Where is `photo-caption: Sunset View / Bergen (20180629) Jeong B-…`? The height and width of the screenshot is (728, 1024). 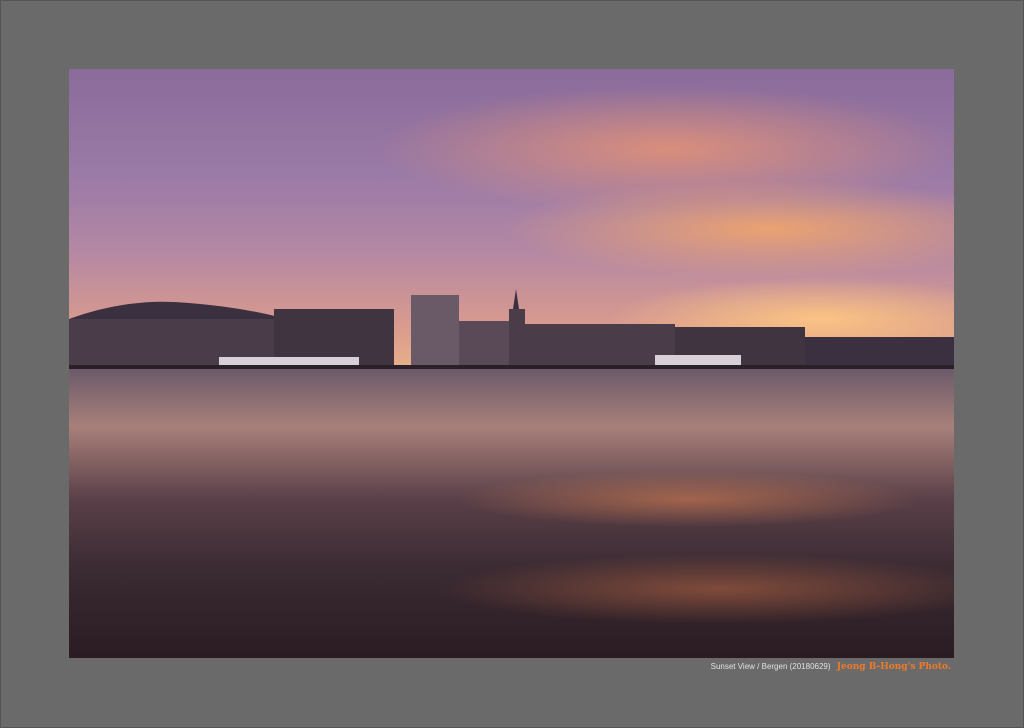
photo-caption: Sunset View / Bergen (20180629) Jeong B-… is located at coordinates (831, 667).